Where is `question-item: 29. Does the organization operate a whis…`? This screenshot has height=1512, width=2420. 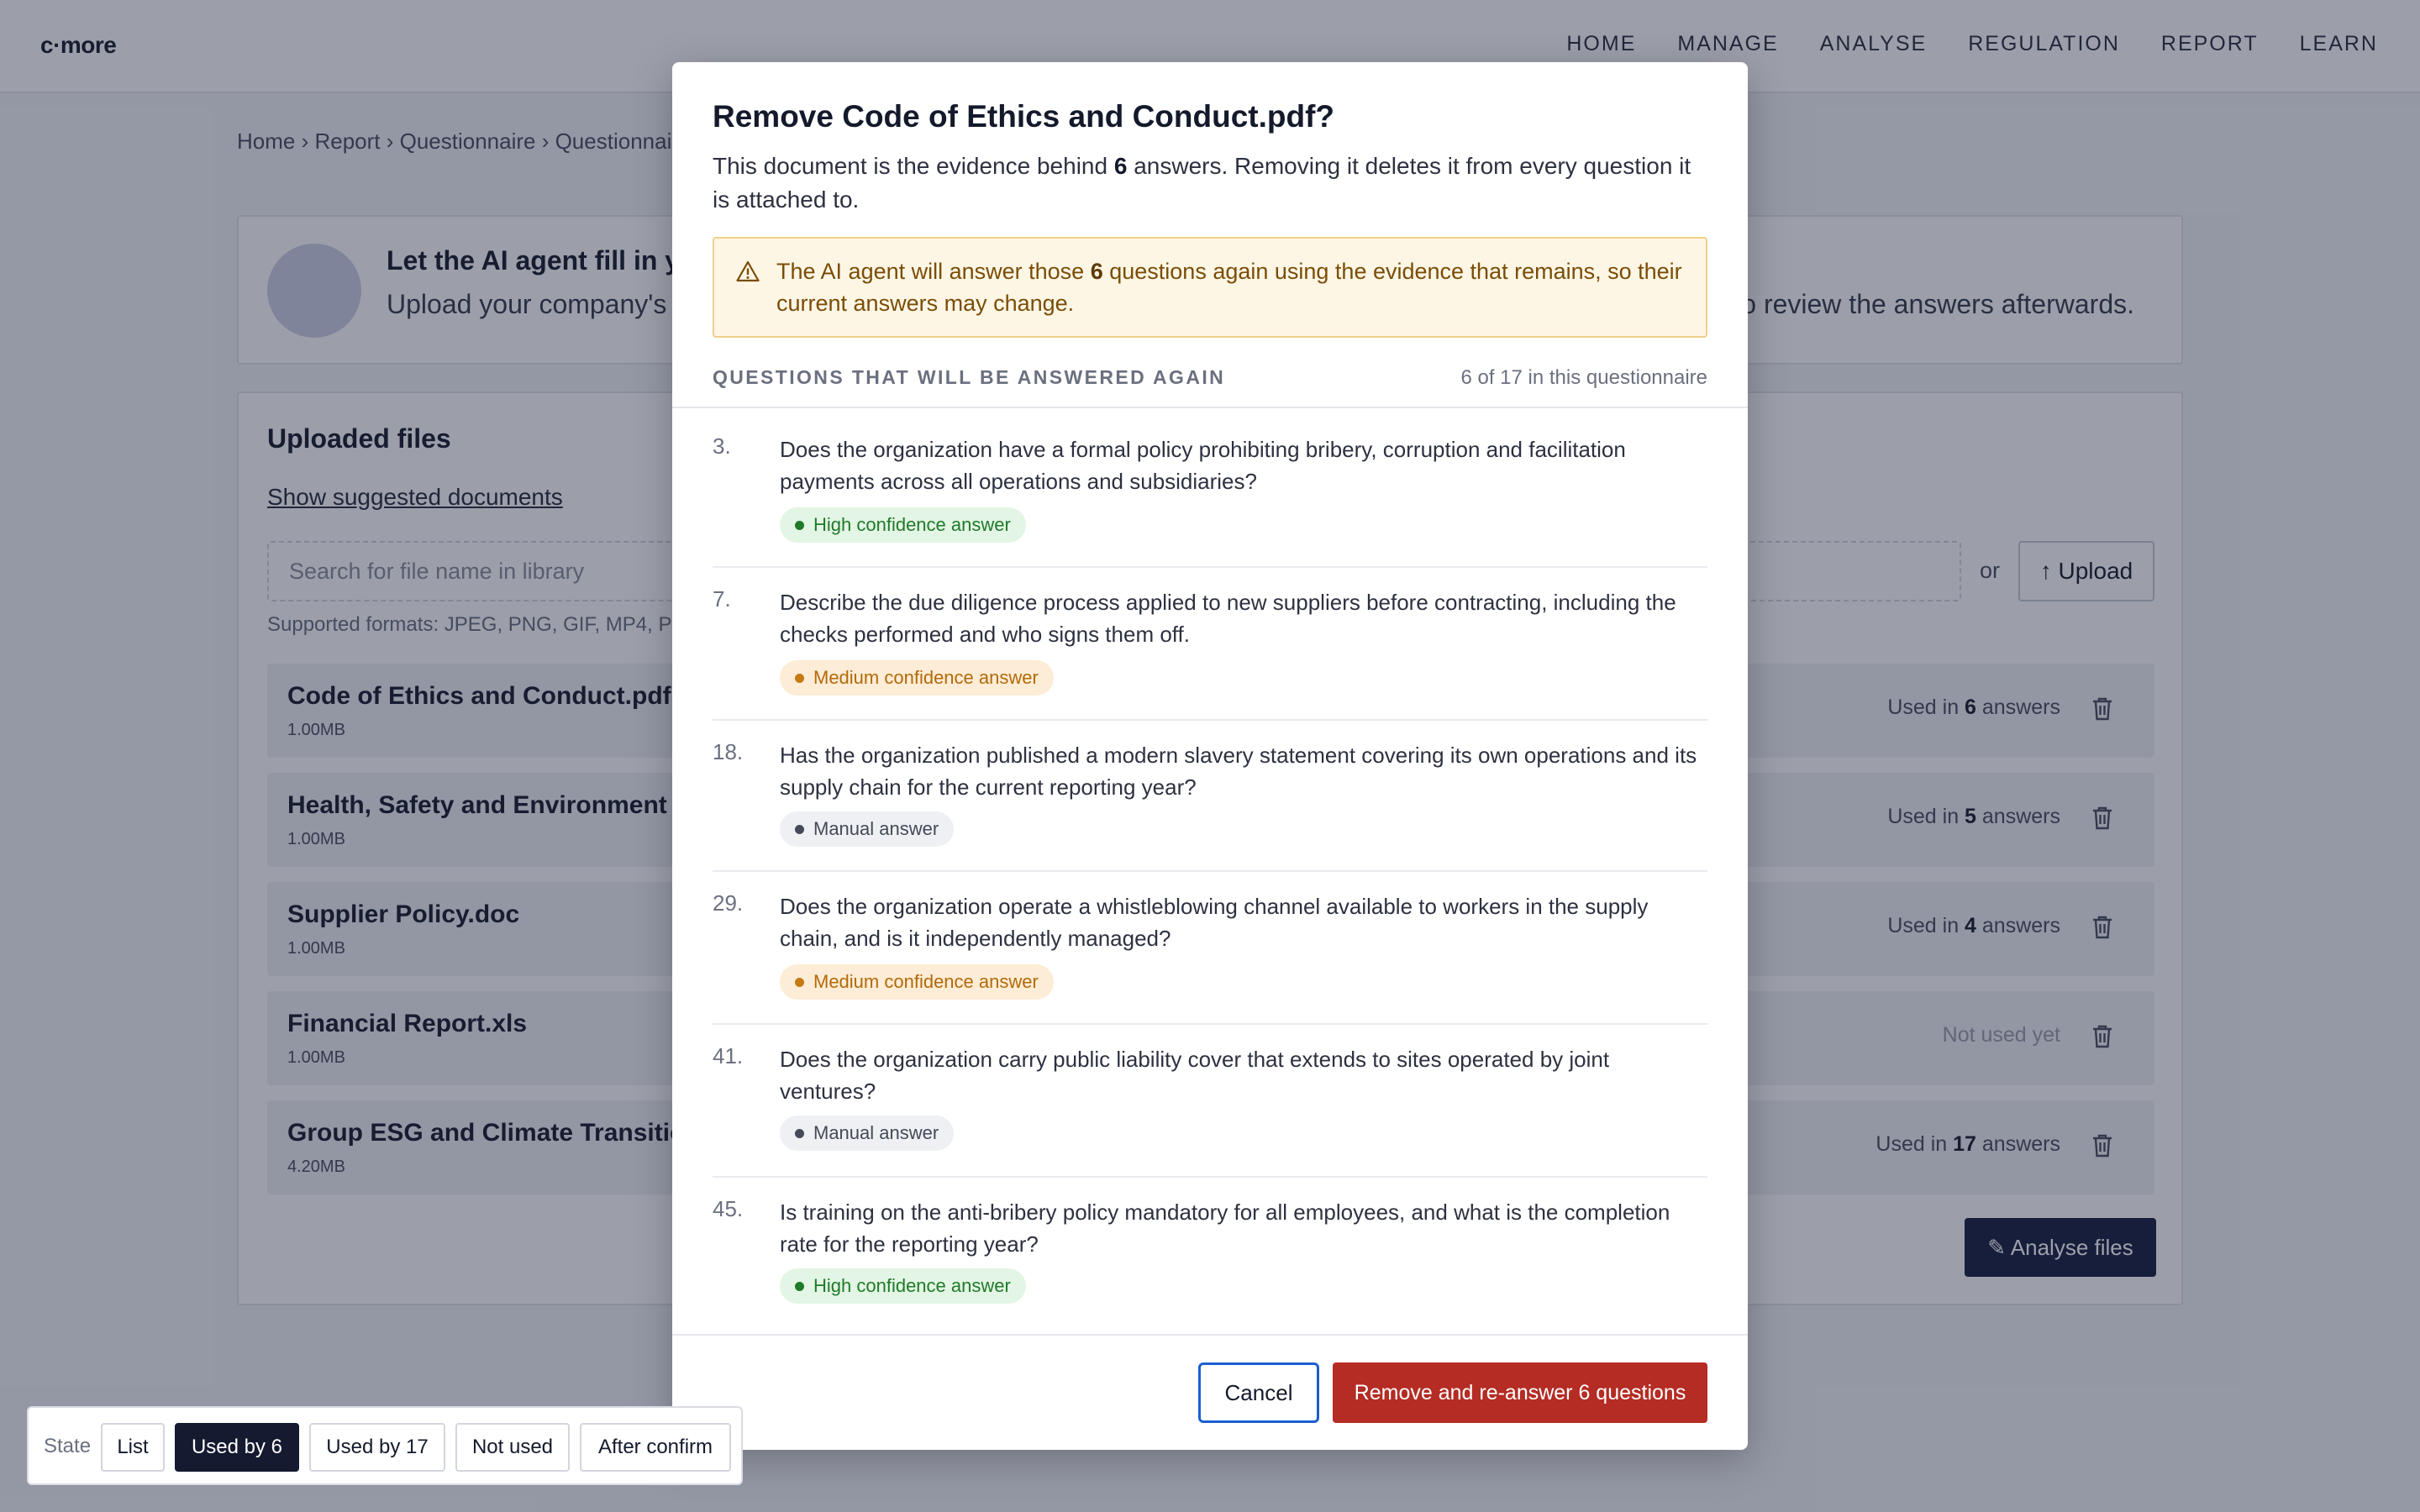 question-item: 29. Does the organization operate a whis… is located at coordinates (1210, 966).